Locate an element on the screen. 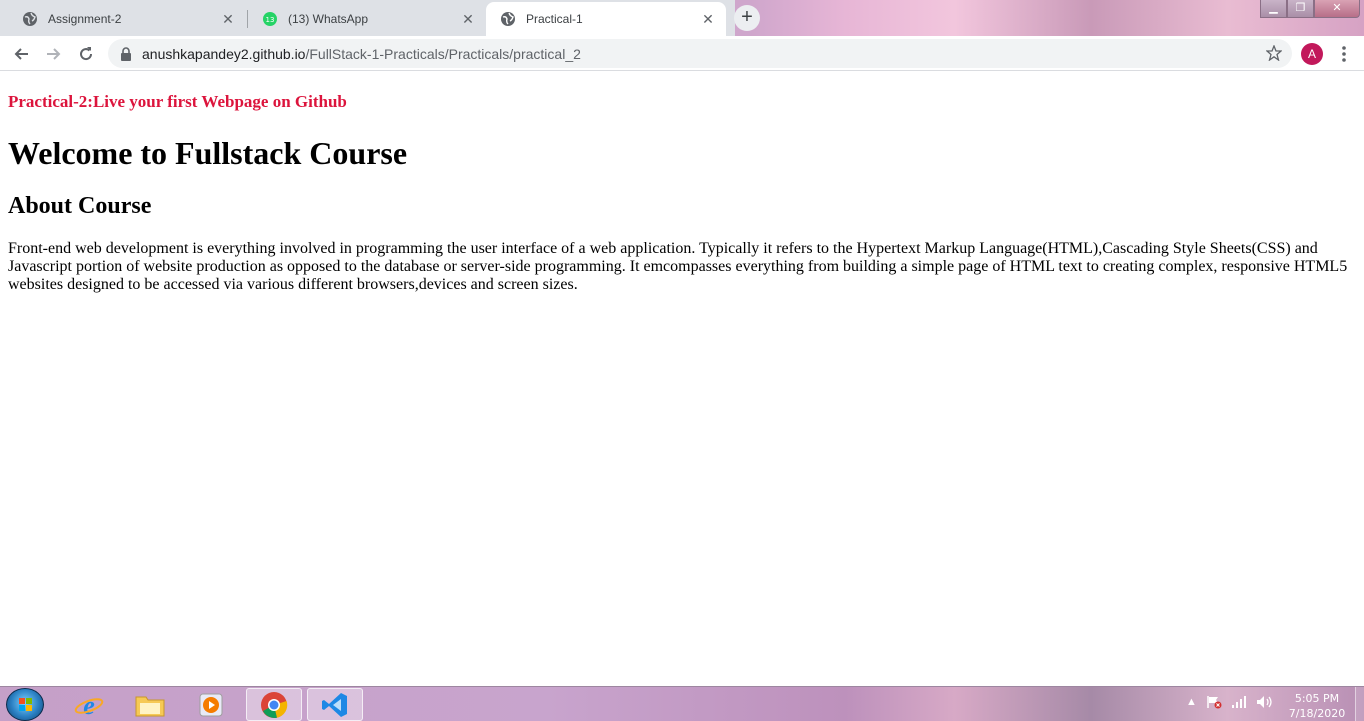  more-menu-icon is located at coordinates (1344, 54).